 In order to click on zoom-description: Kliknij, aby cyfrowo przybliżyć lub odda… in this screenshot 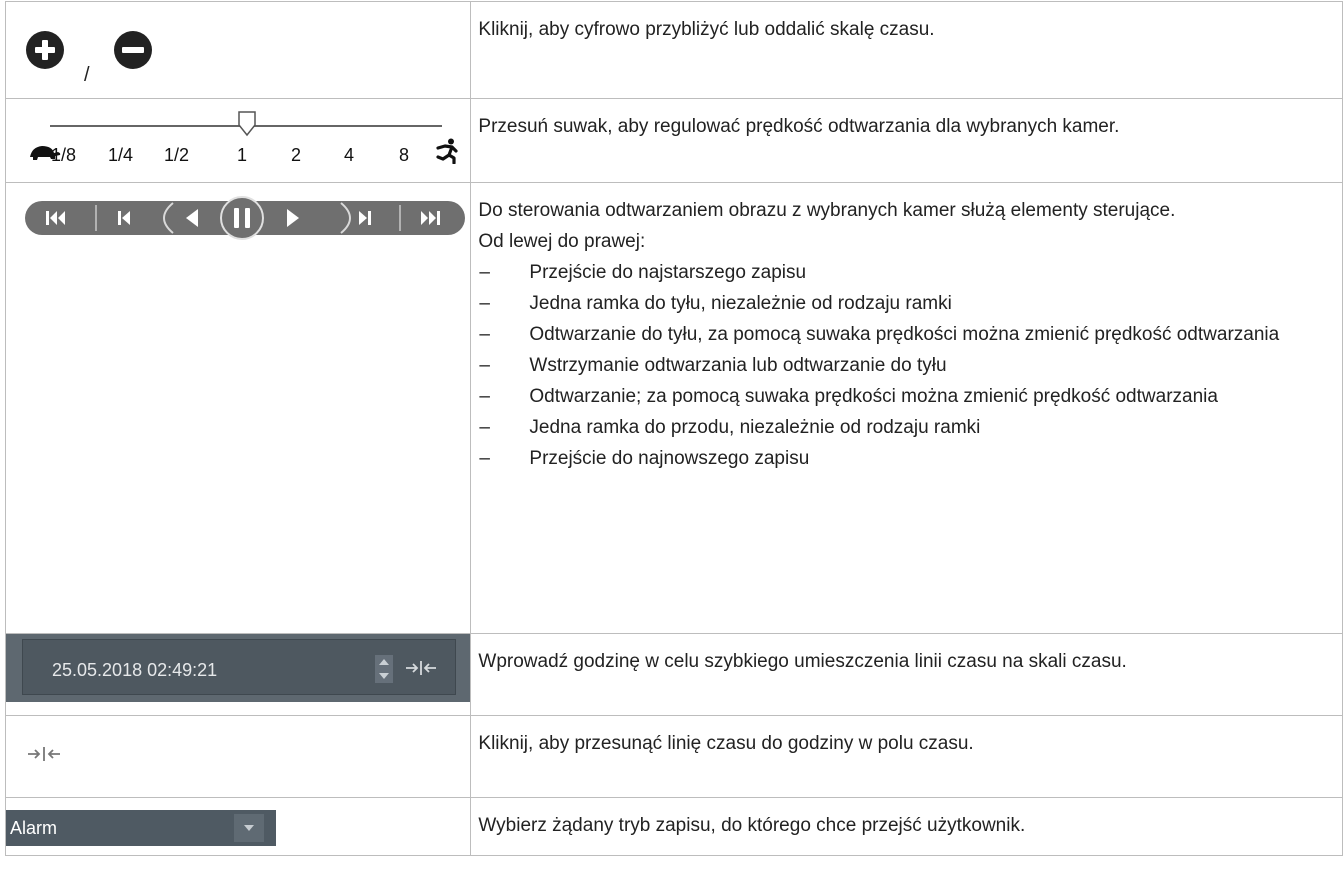, I will do `click(906, 50)`.